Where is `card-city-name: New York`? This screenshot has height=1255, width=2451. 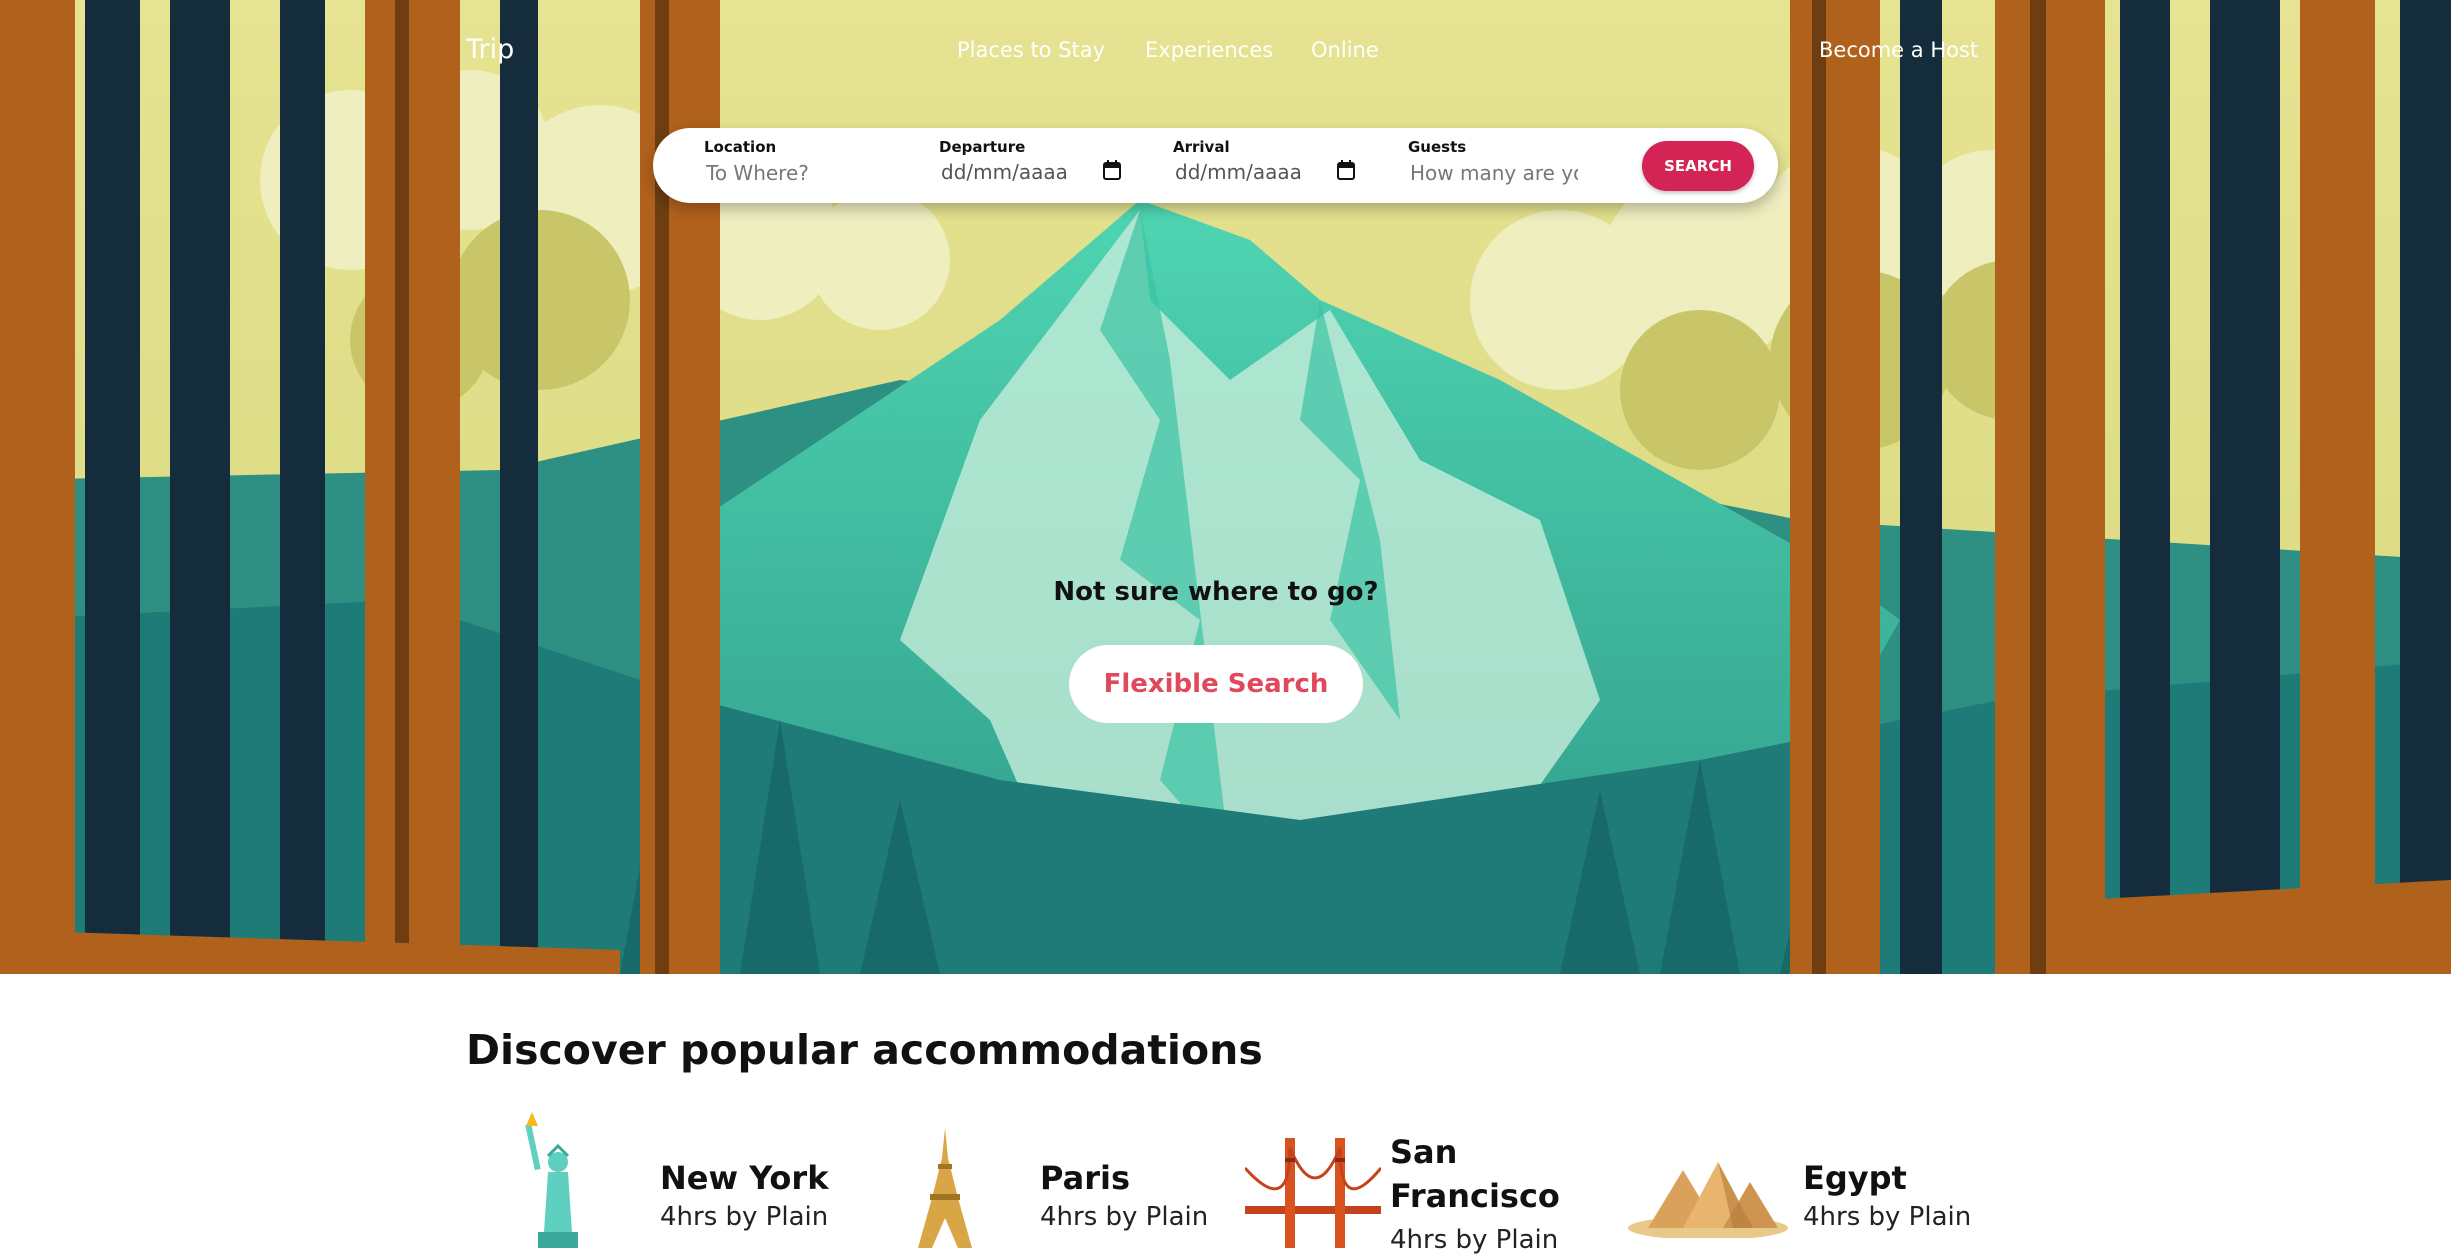 card-city-name: New York is located at coordinates (744, 1178).